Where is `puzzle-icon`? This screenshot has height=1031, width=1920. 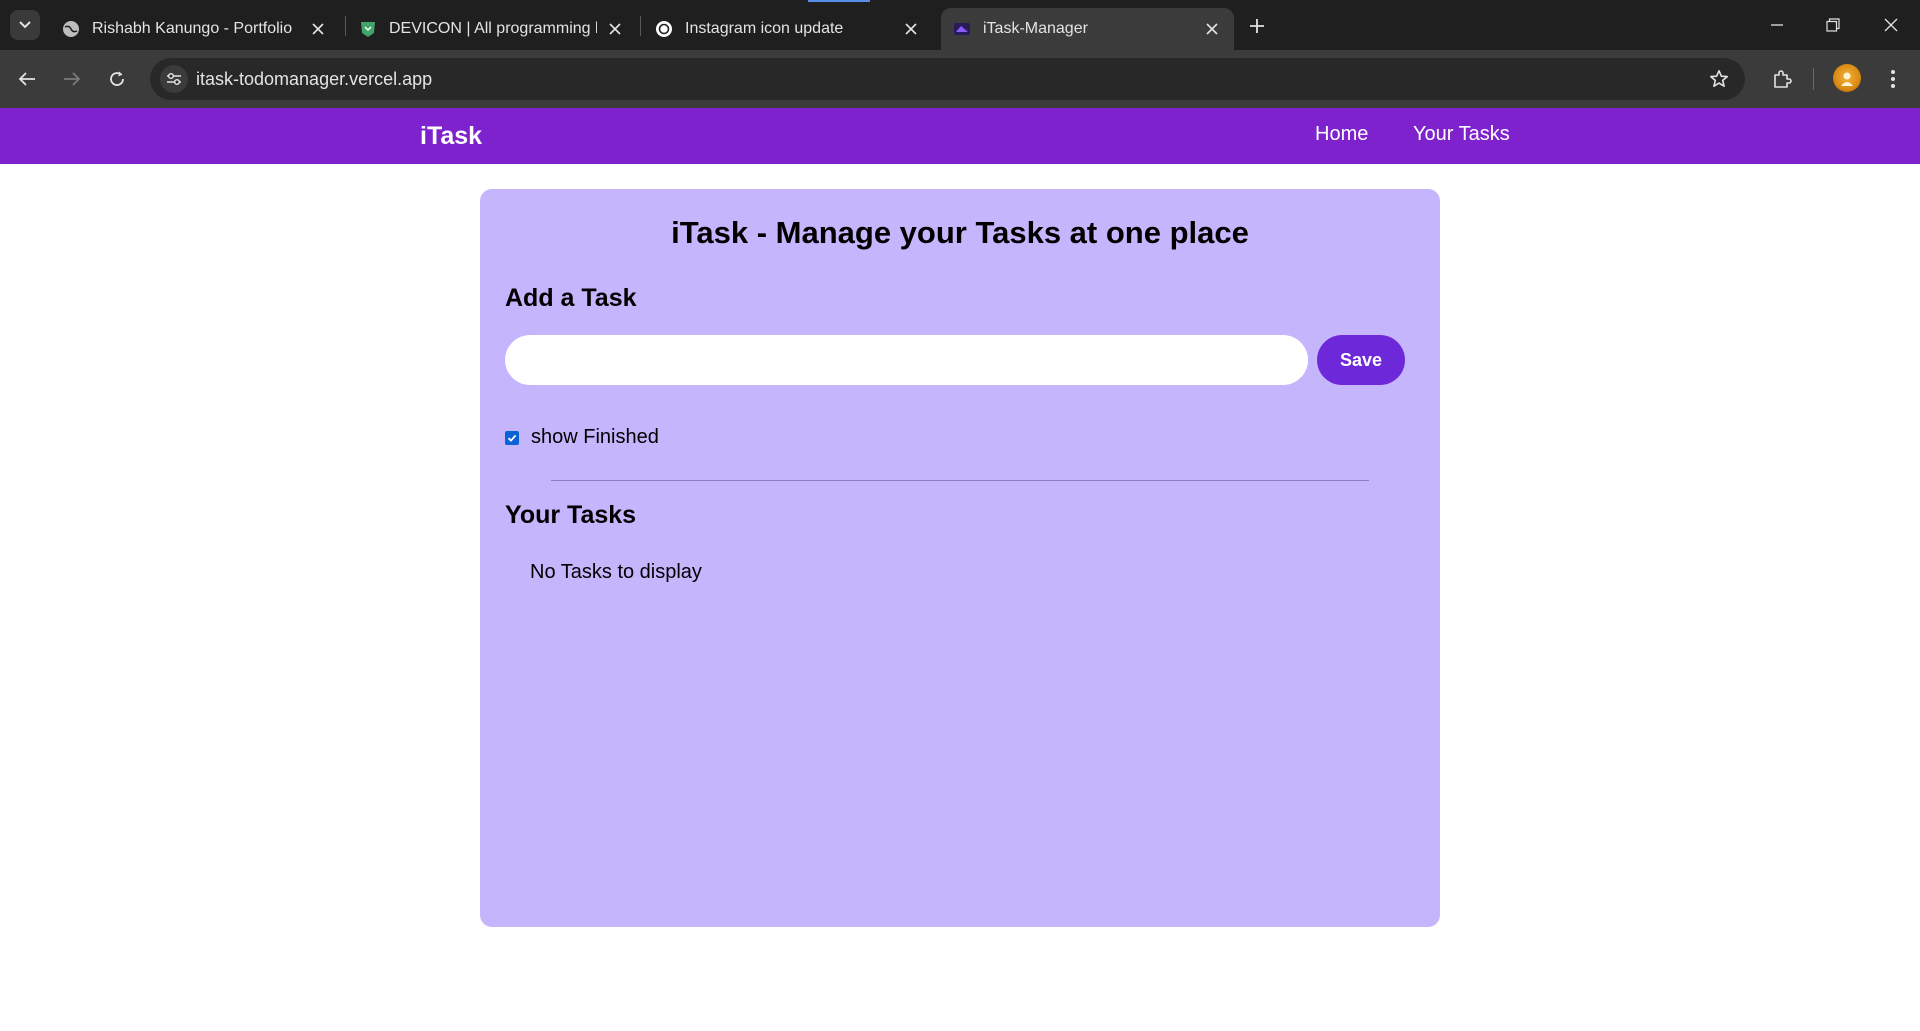
puzzle-icon is located at coordinates (1783, 79).